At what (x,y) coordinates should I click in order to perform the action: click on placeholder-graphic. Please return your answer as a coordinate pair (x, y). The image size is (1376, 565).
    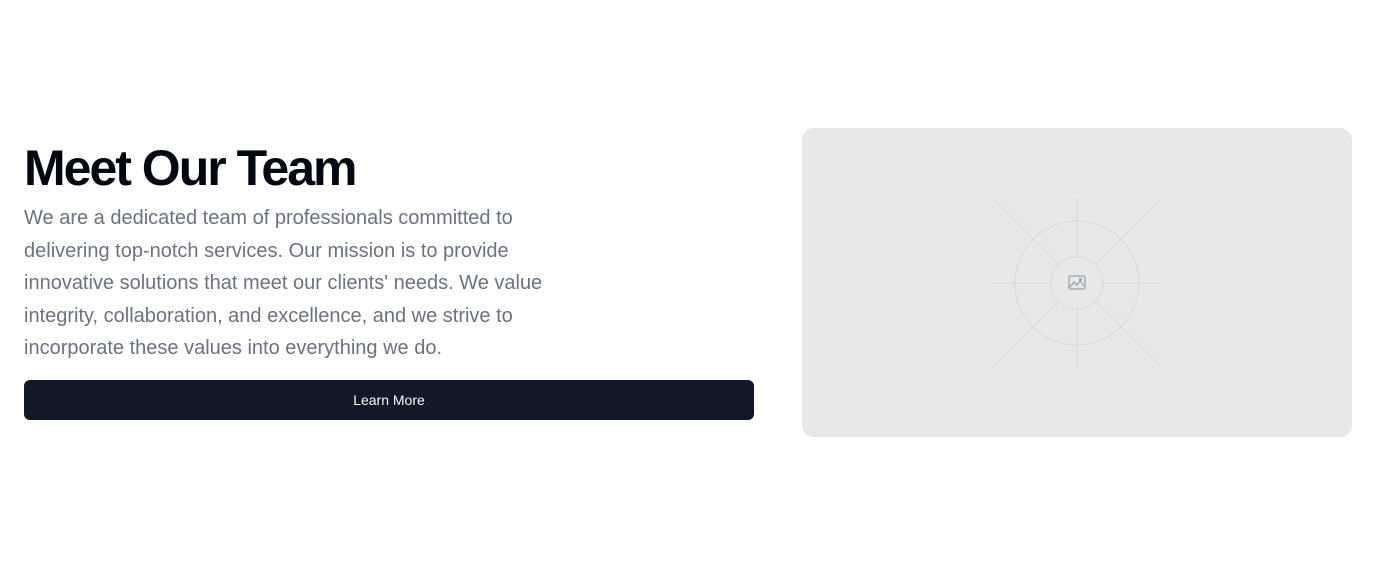
    Looking at the image, I should click on (1077, 283).